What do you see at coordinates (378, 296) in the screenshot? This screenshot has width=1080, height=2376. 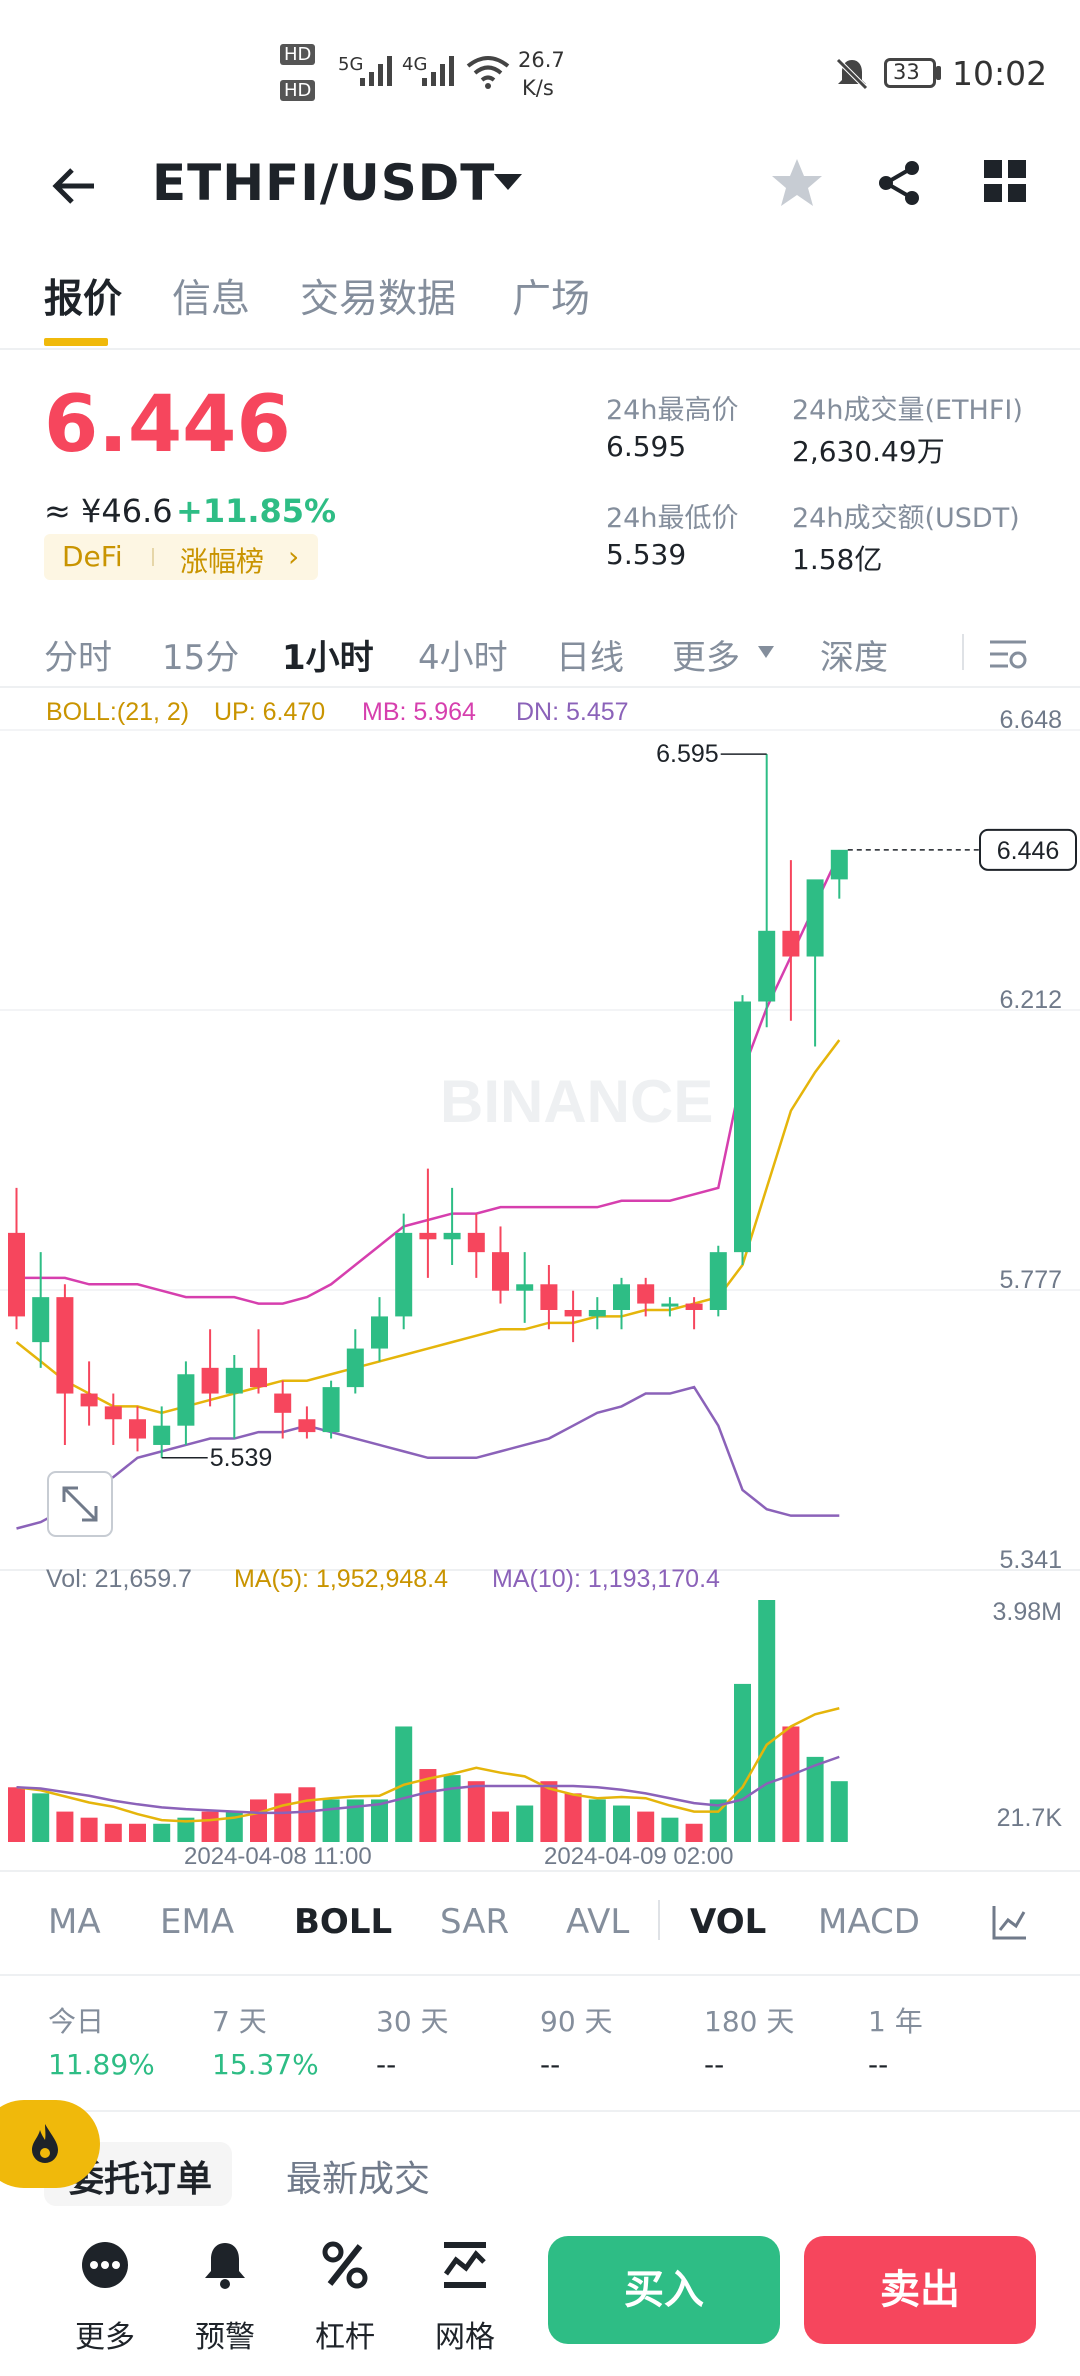 I see `tab-trade-data: 交易数据` at bounding box center [378, 296].